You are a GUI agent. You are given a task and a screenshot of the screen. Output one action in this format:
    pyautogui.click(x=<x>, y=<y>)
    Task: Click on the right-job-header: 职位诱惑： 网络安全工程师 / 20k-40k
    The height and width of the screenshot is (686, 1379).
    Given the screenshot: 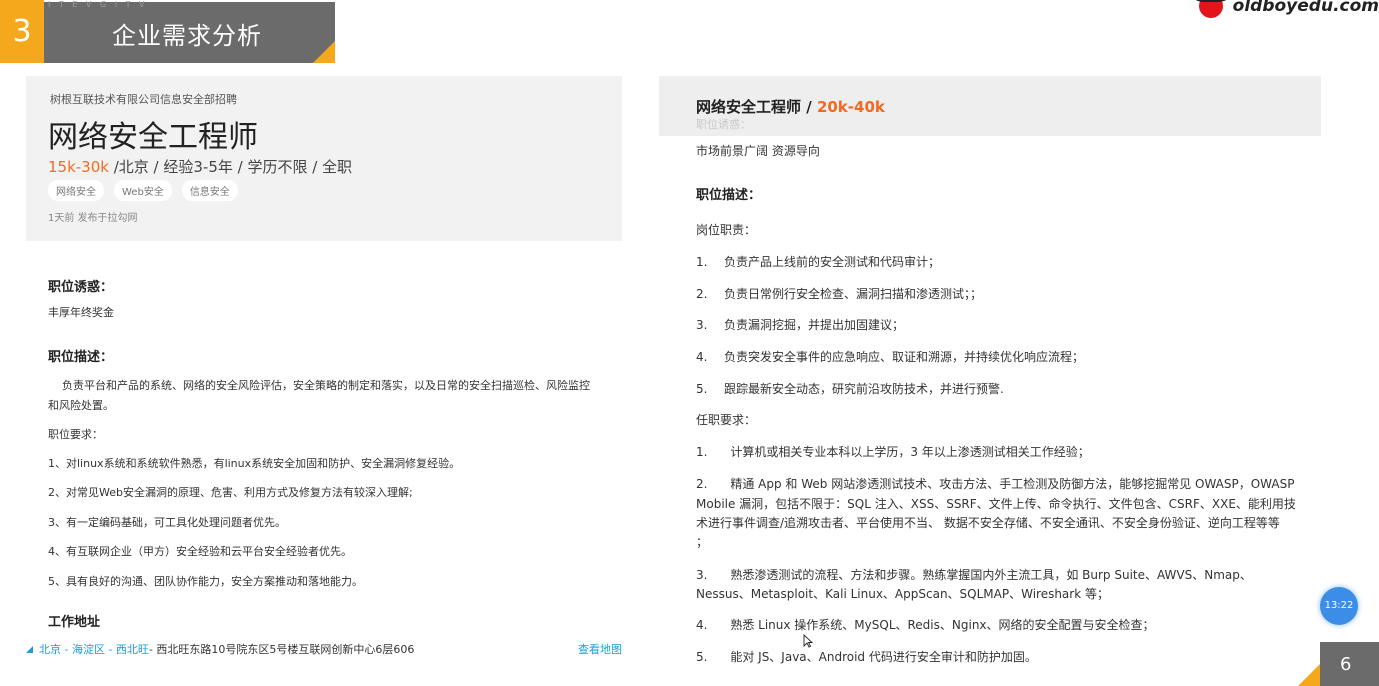 What is the action you would take?
    pyautogui.click(x=990, y=106)
    